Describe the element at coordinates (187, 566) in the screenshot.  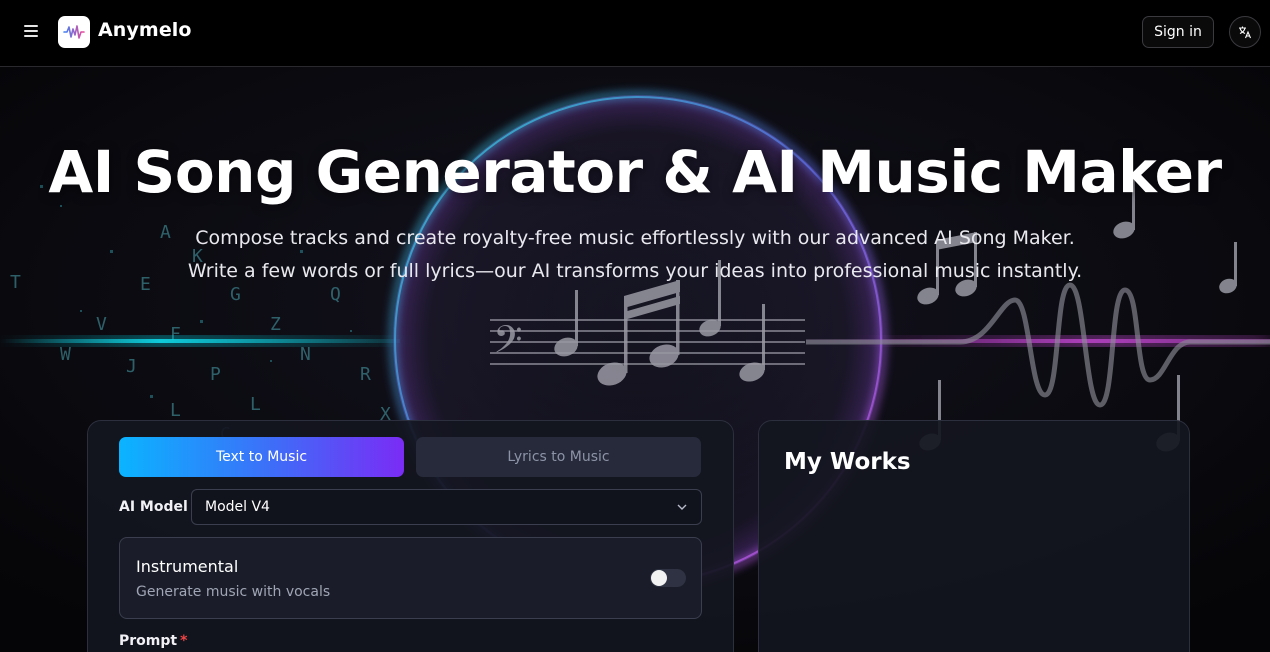
I see `instrumental-title: Instrumental` at that location.